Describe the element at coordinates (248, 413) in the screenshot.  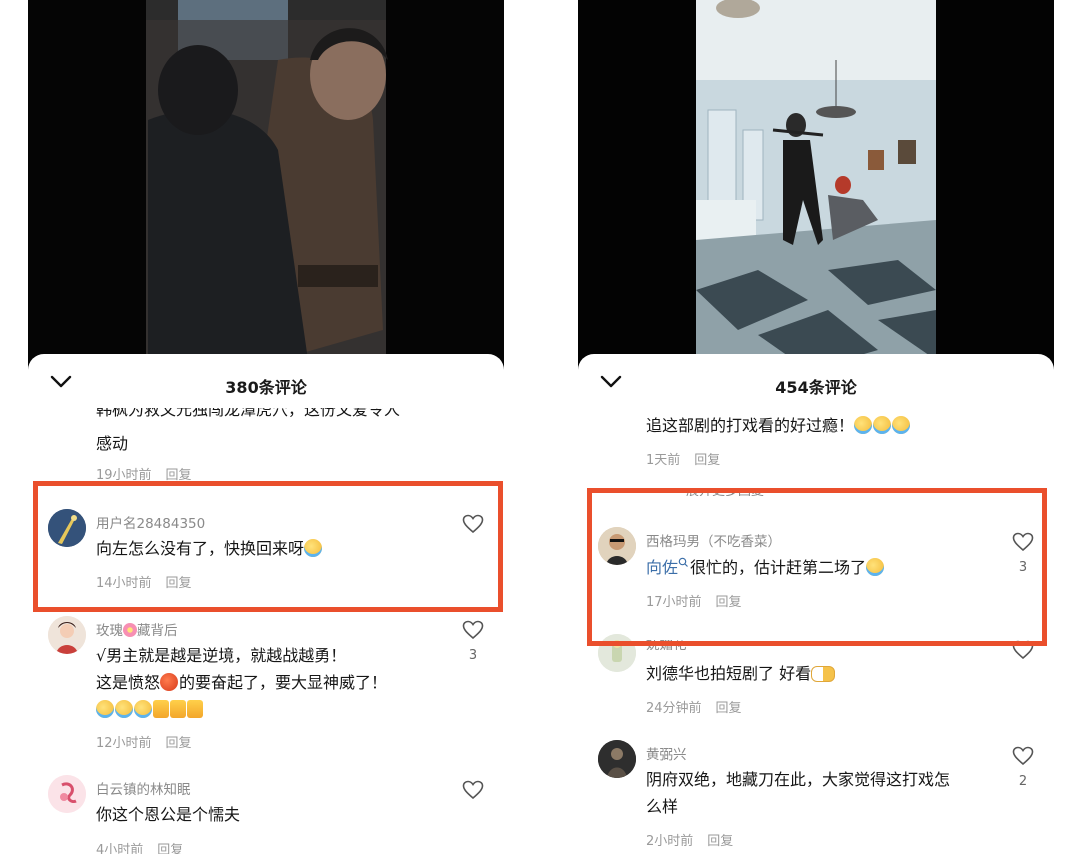
I see `partial-comment-text: 韩枫为救文元独闯龙潭虎穴，这份父爱令人` at that location.